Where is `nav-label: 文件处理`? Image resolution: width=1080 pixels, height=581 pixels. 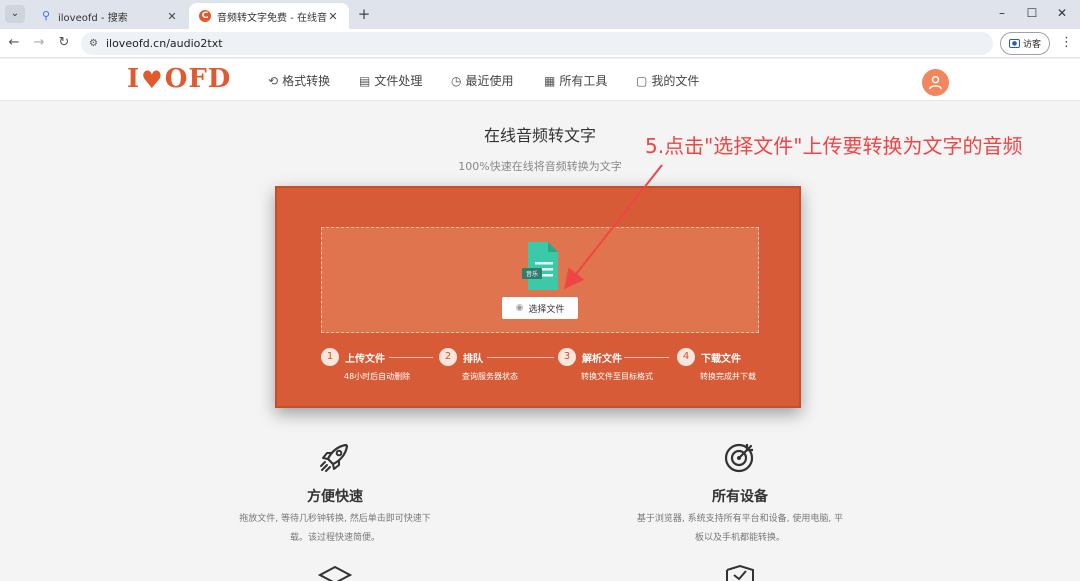
nav-label: 文件处理 is located at coordinates (398, 81).